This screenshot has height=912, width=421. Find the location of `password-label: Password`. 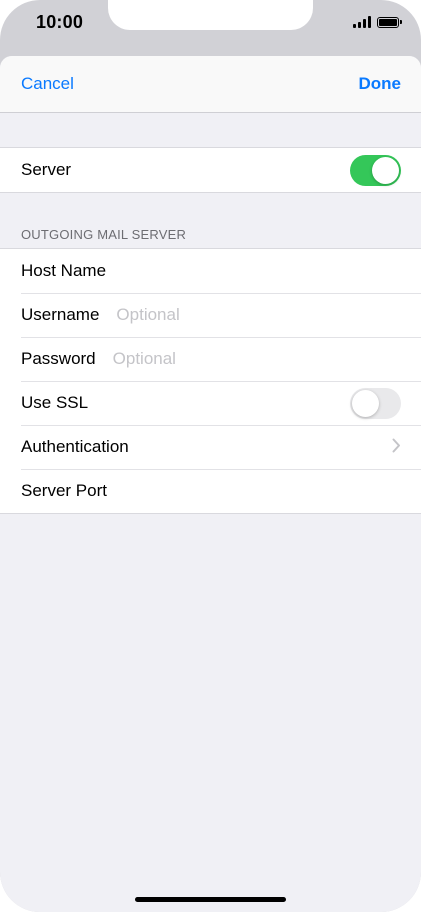

password-label: Password is located at coordinates (58, 358).